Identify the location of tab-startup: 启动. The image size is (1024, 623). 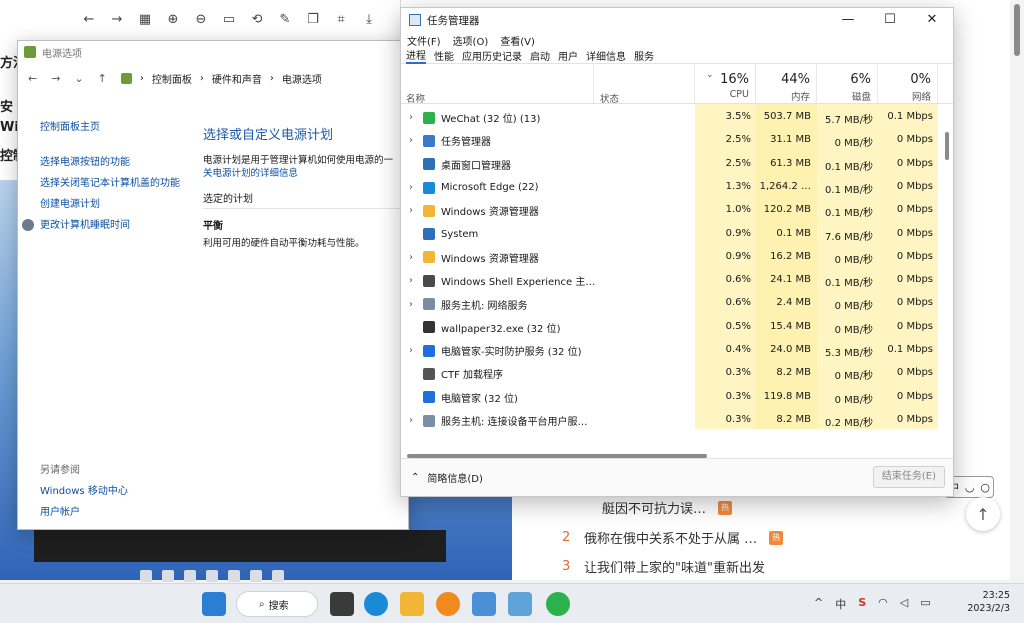
(540, 55).